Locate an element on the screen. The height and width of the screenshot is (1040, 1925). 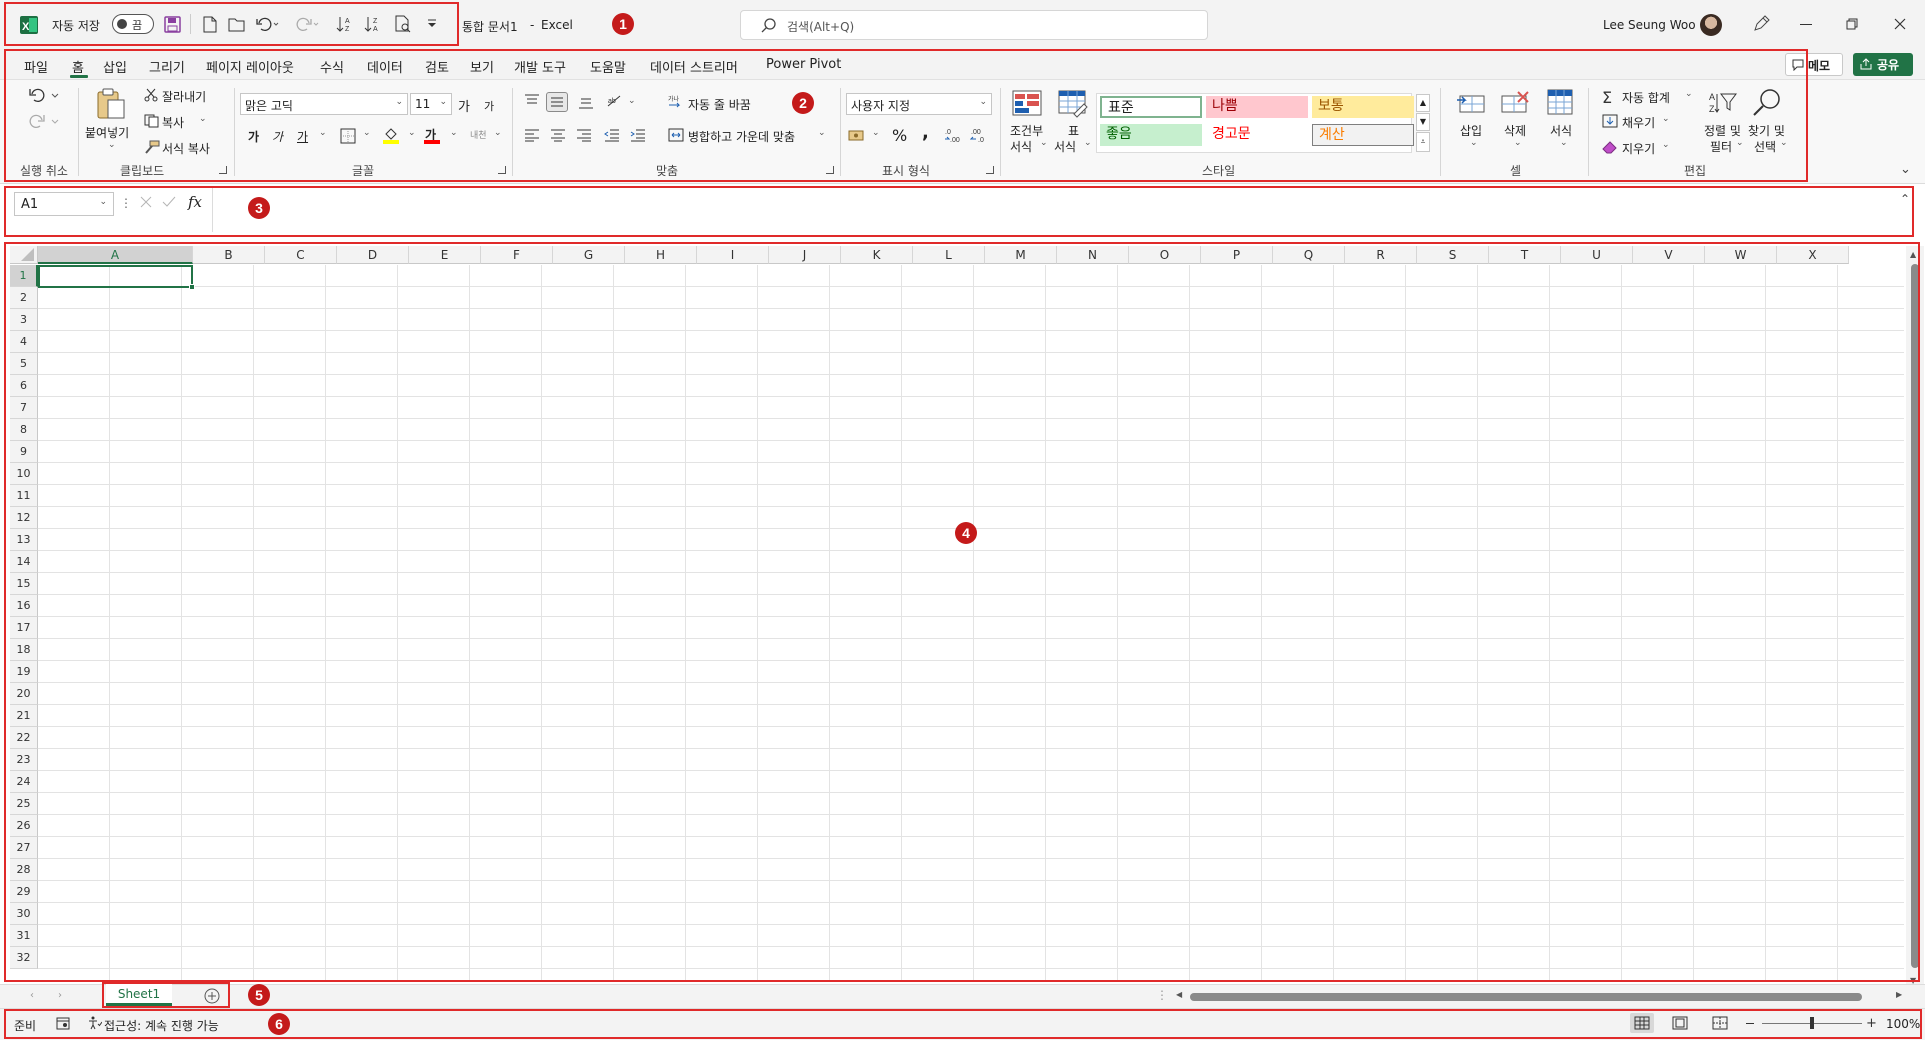
customize-qat-icon is located at coordinates (432, 24).